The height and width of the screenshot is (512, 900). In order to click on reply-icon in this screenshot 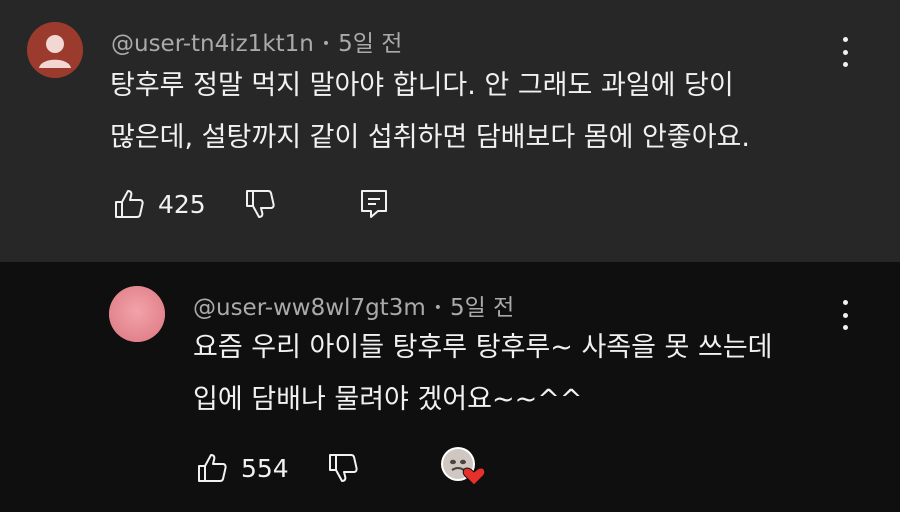, I will do `click(374, 204)`.